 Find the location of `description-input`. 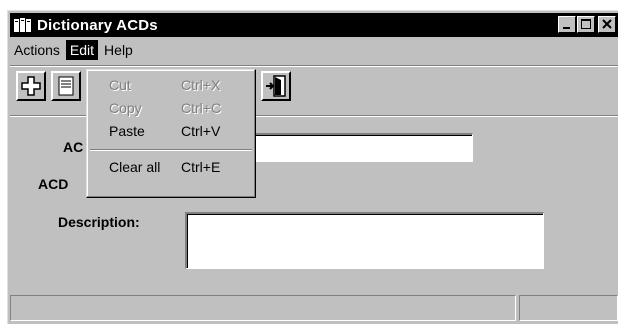

description-input is located at coordinates (364, 240).